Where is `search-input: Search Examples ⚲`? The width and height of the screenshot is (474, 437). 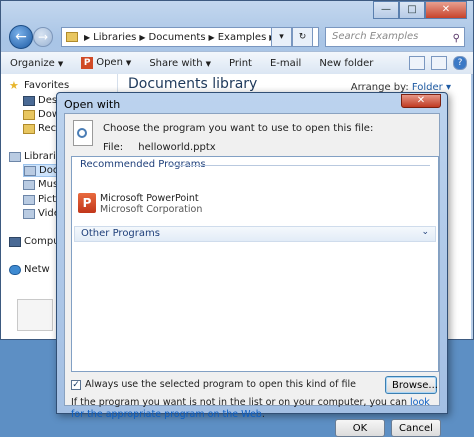 search-input: Search Examples ⚲ is located at coordinates (395, 37).